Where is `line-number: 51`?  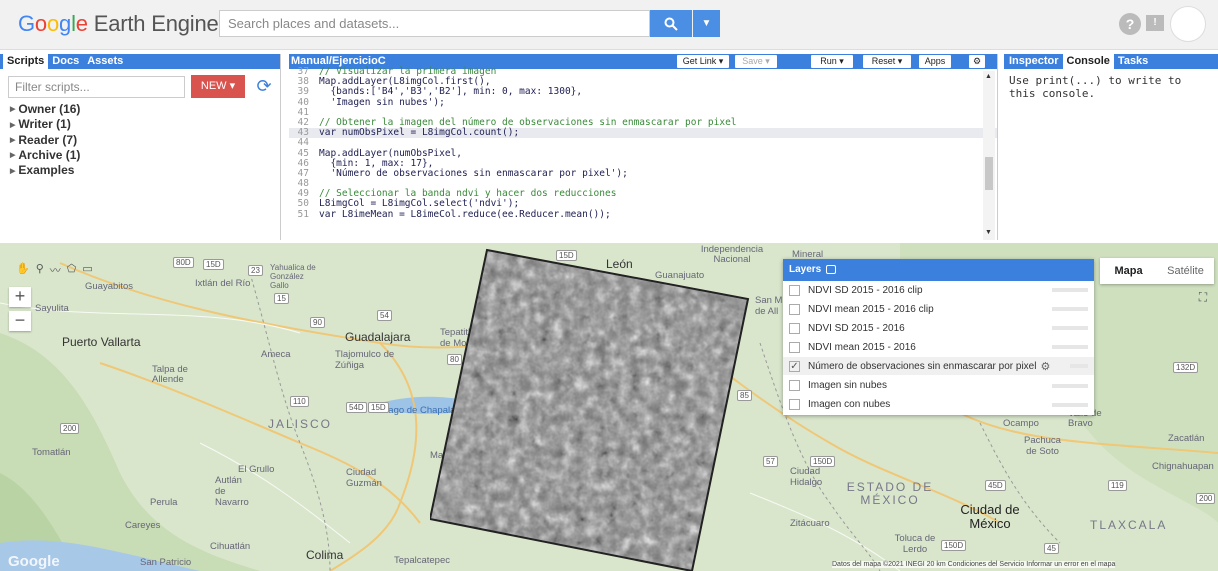 line-number: 51 is located at coordinates (303, 214).